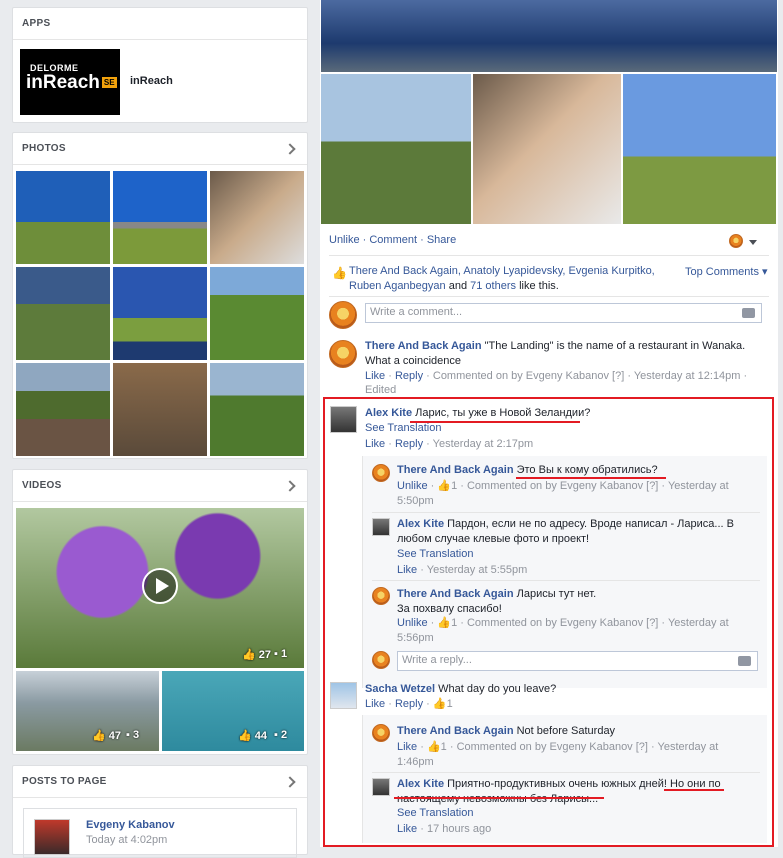  I want to click on video-2-likes: 👍 47, so click(107, 736).